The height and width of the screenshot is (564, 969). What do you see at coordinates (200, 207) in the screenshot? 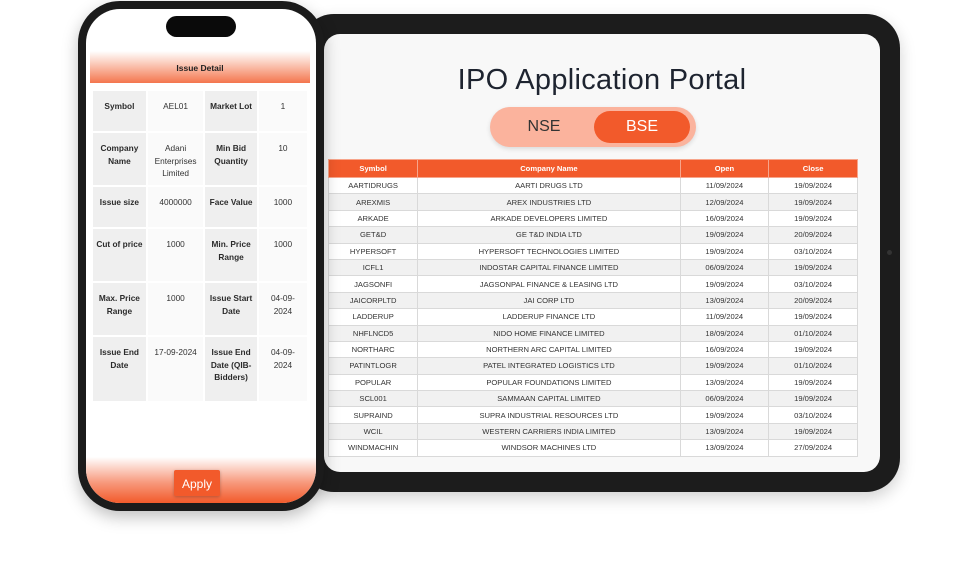
I see `detail-row: Issue size 4000000 Face Value 1000` at bounding box center [200, 207].